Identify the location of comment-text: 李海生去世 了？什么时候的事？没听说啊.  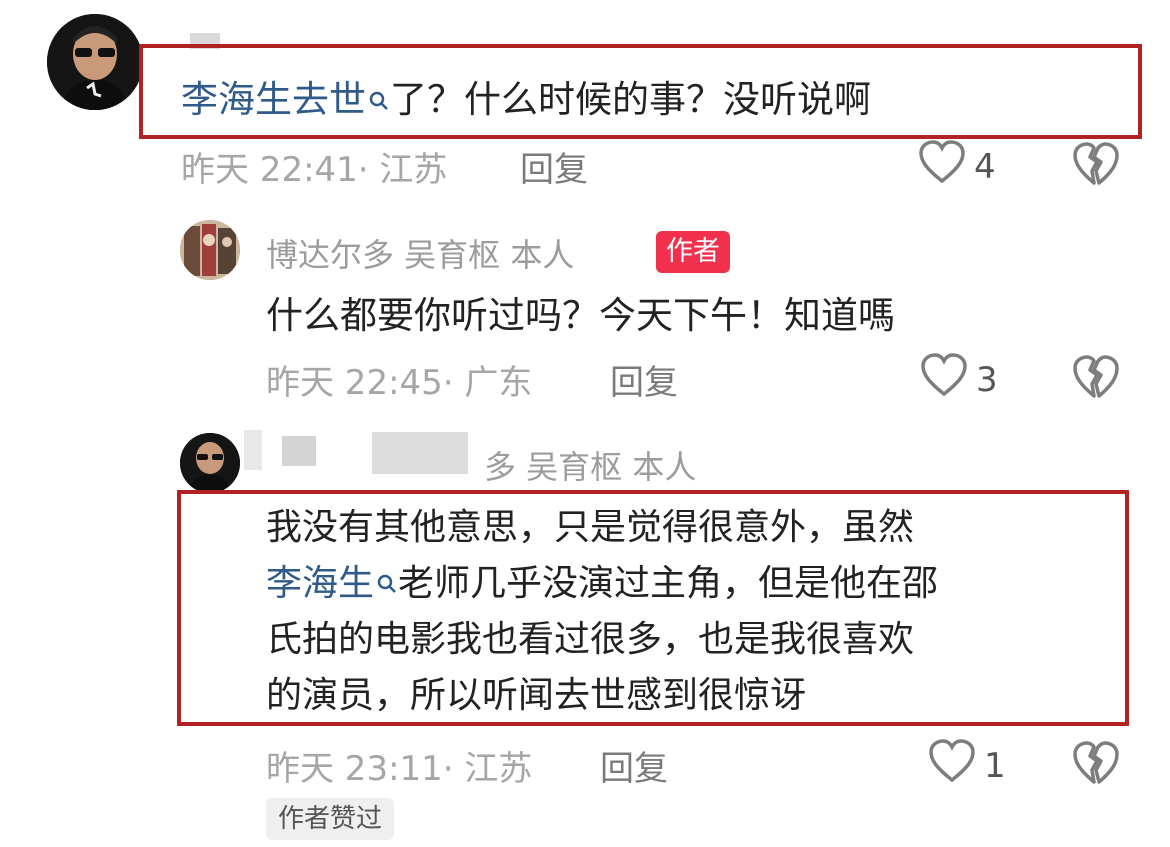
(526, 100).